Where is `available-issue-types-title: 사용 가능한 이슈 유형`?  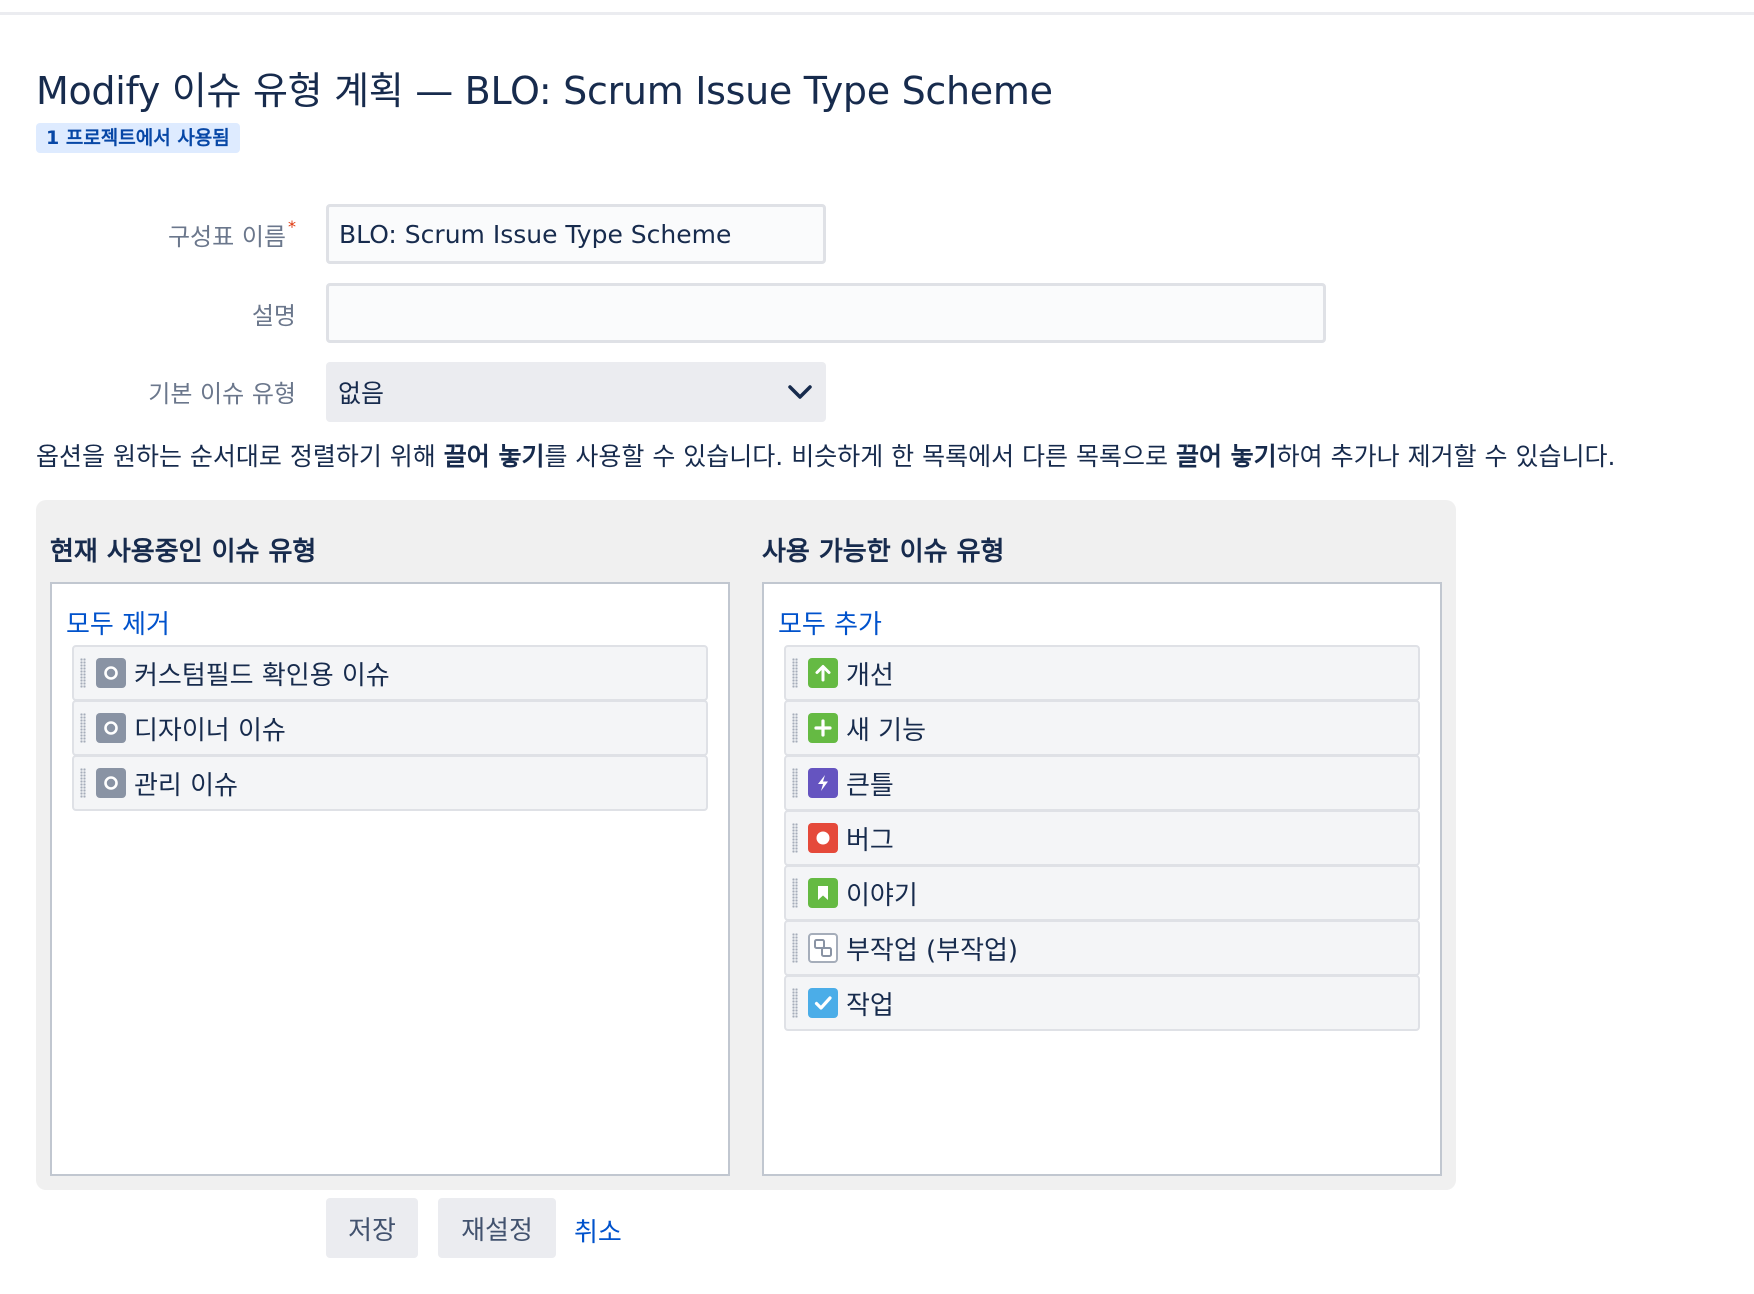 available-issue-types-title: 사용 가능한 이슈 유형 is located at coordinates (883, 552).